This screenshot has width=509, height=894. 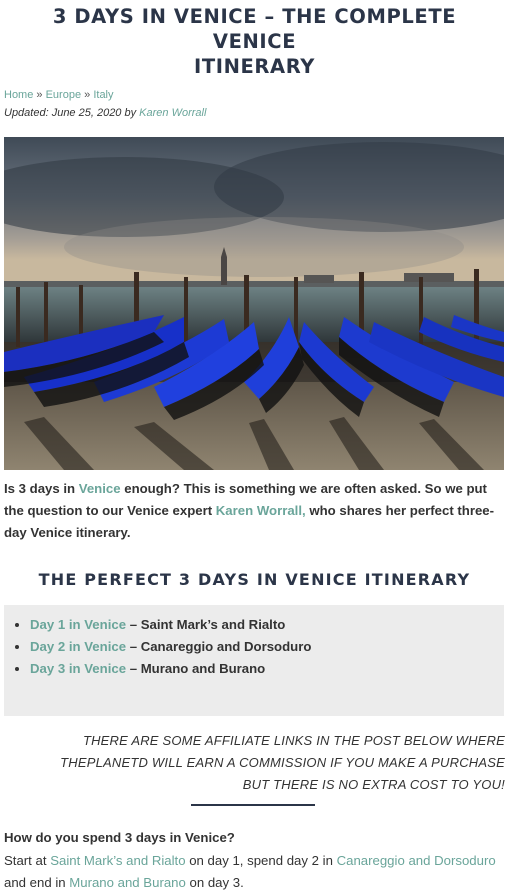 I want to click on breadcrumb-europe: Europe, so click(x=63, y=95).